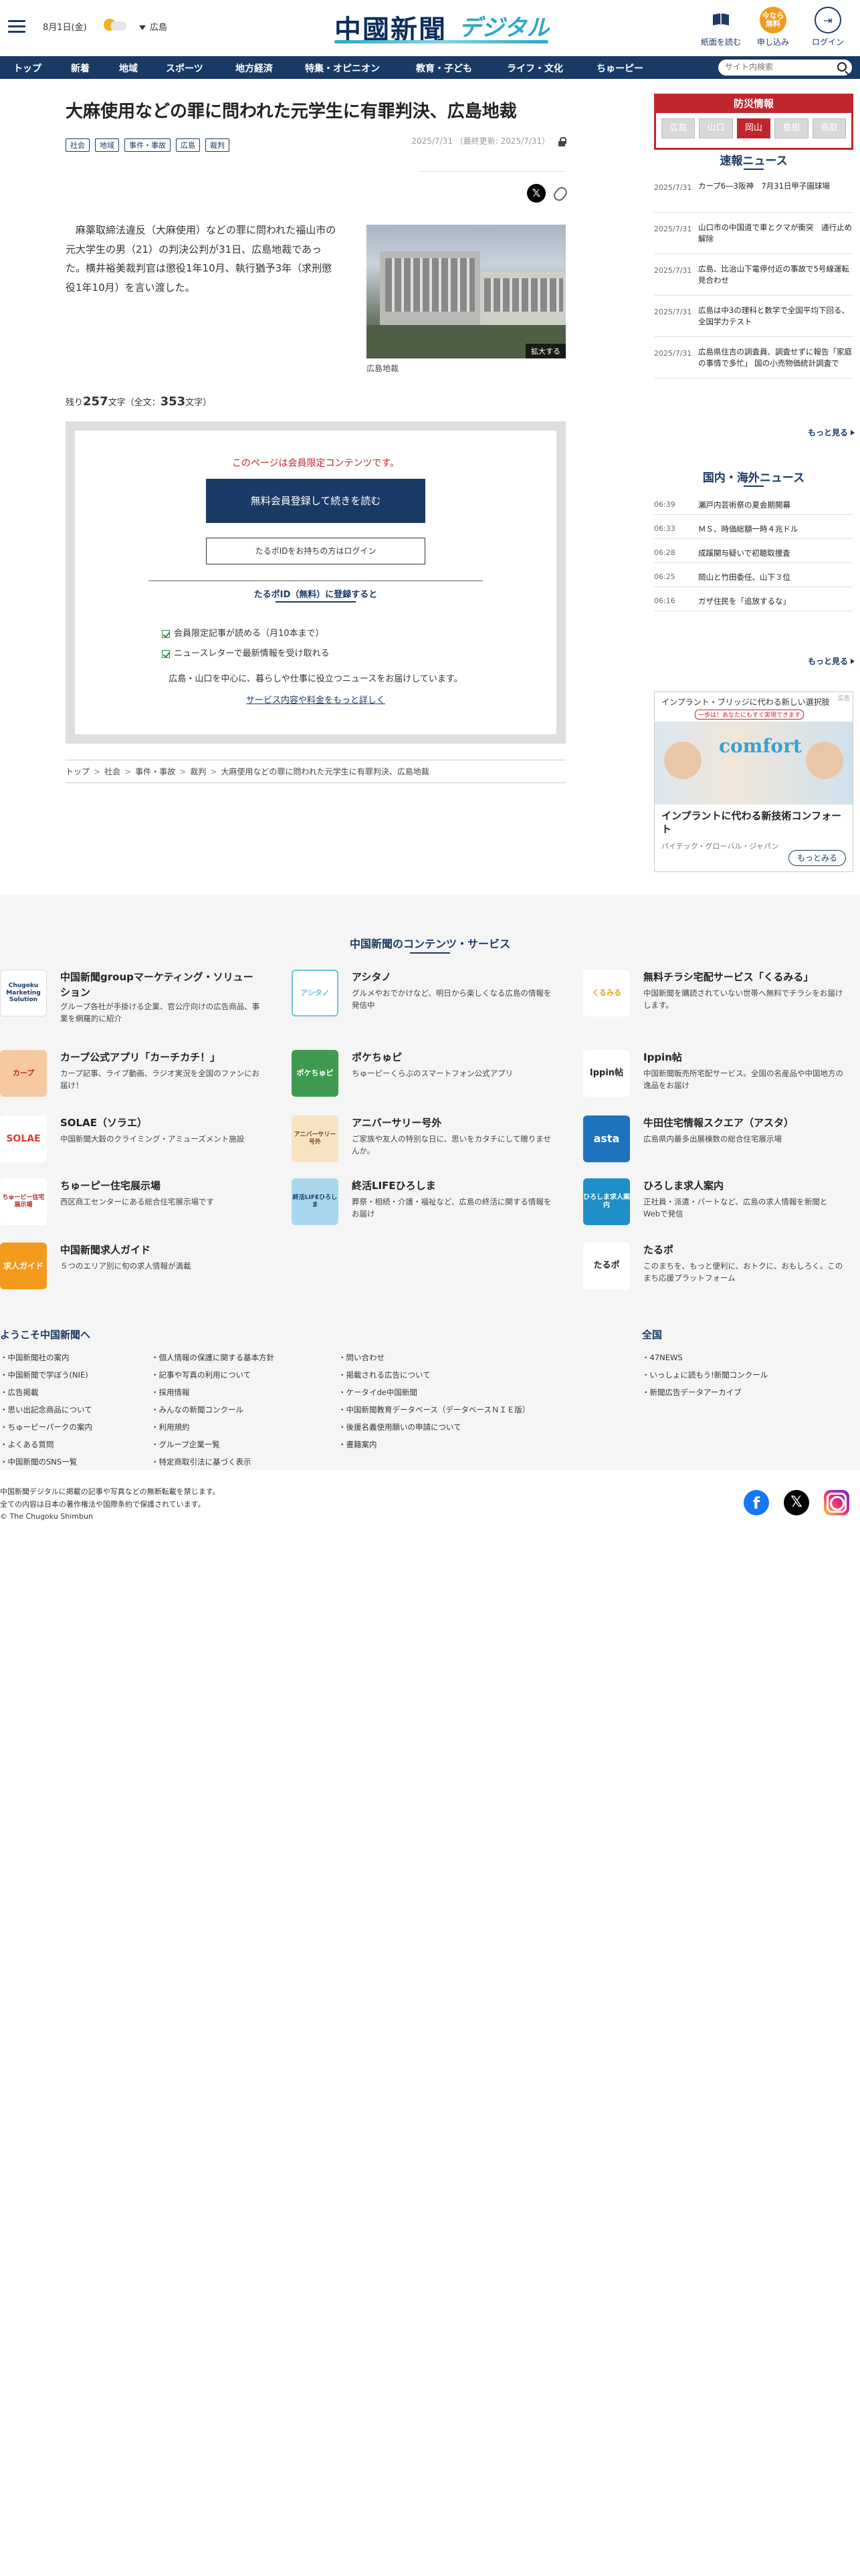 The image size is (860, 2576). I want to click on nav-item-new: 新着, so click(80, 68).